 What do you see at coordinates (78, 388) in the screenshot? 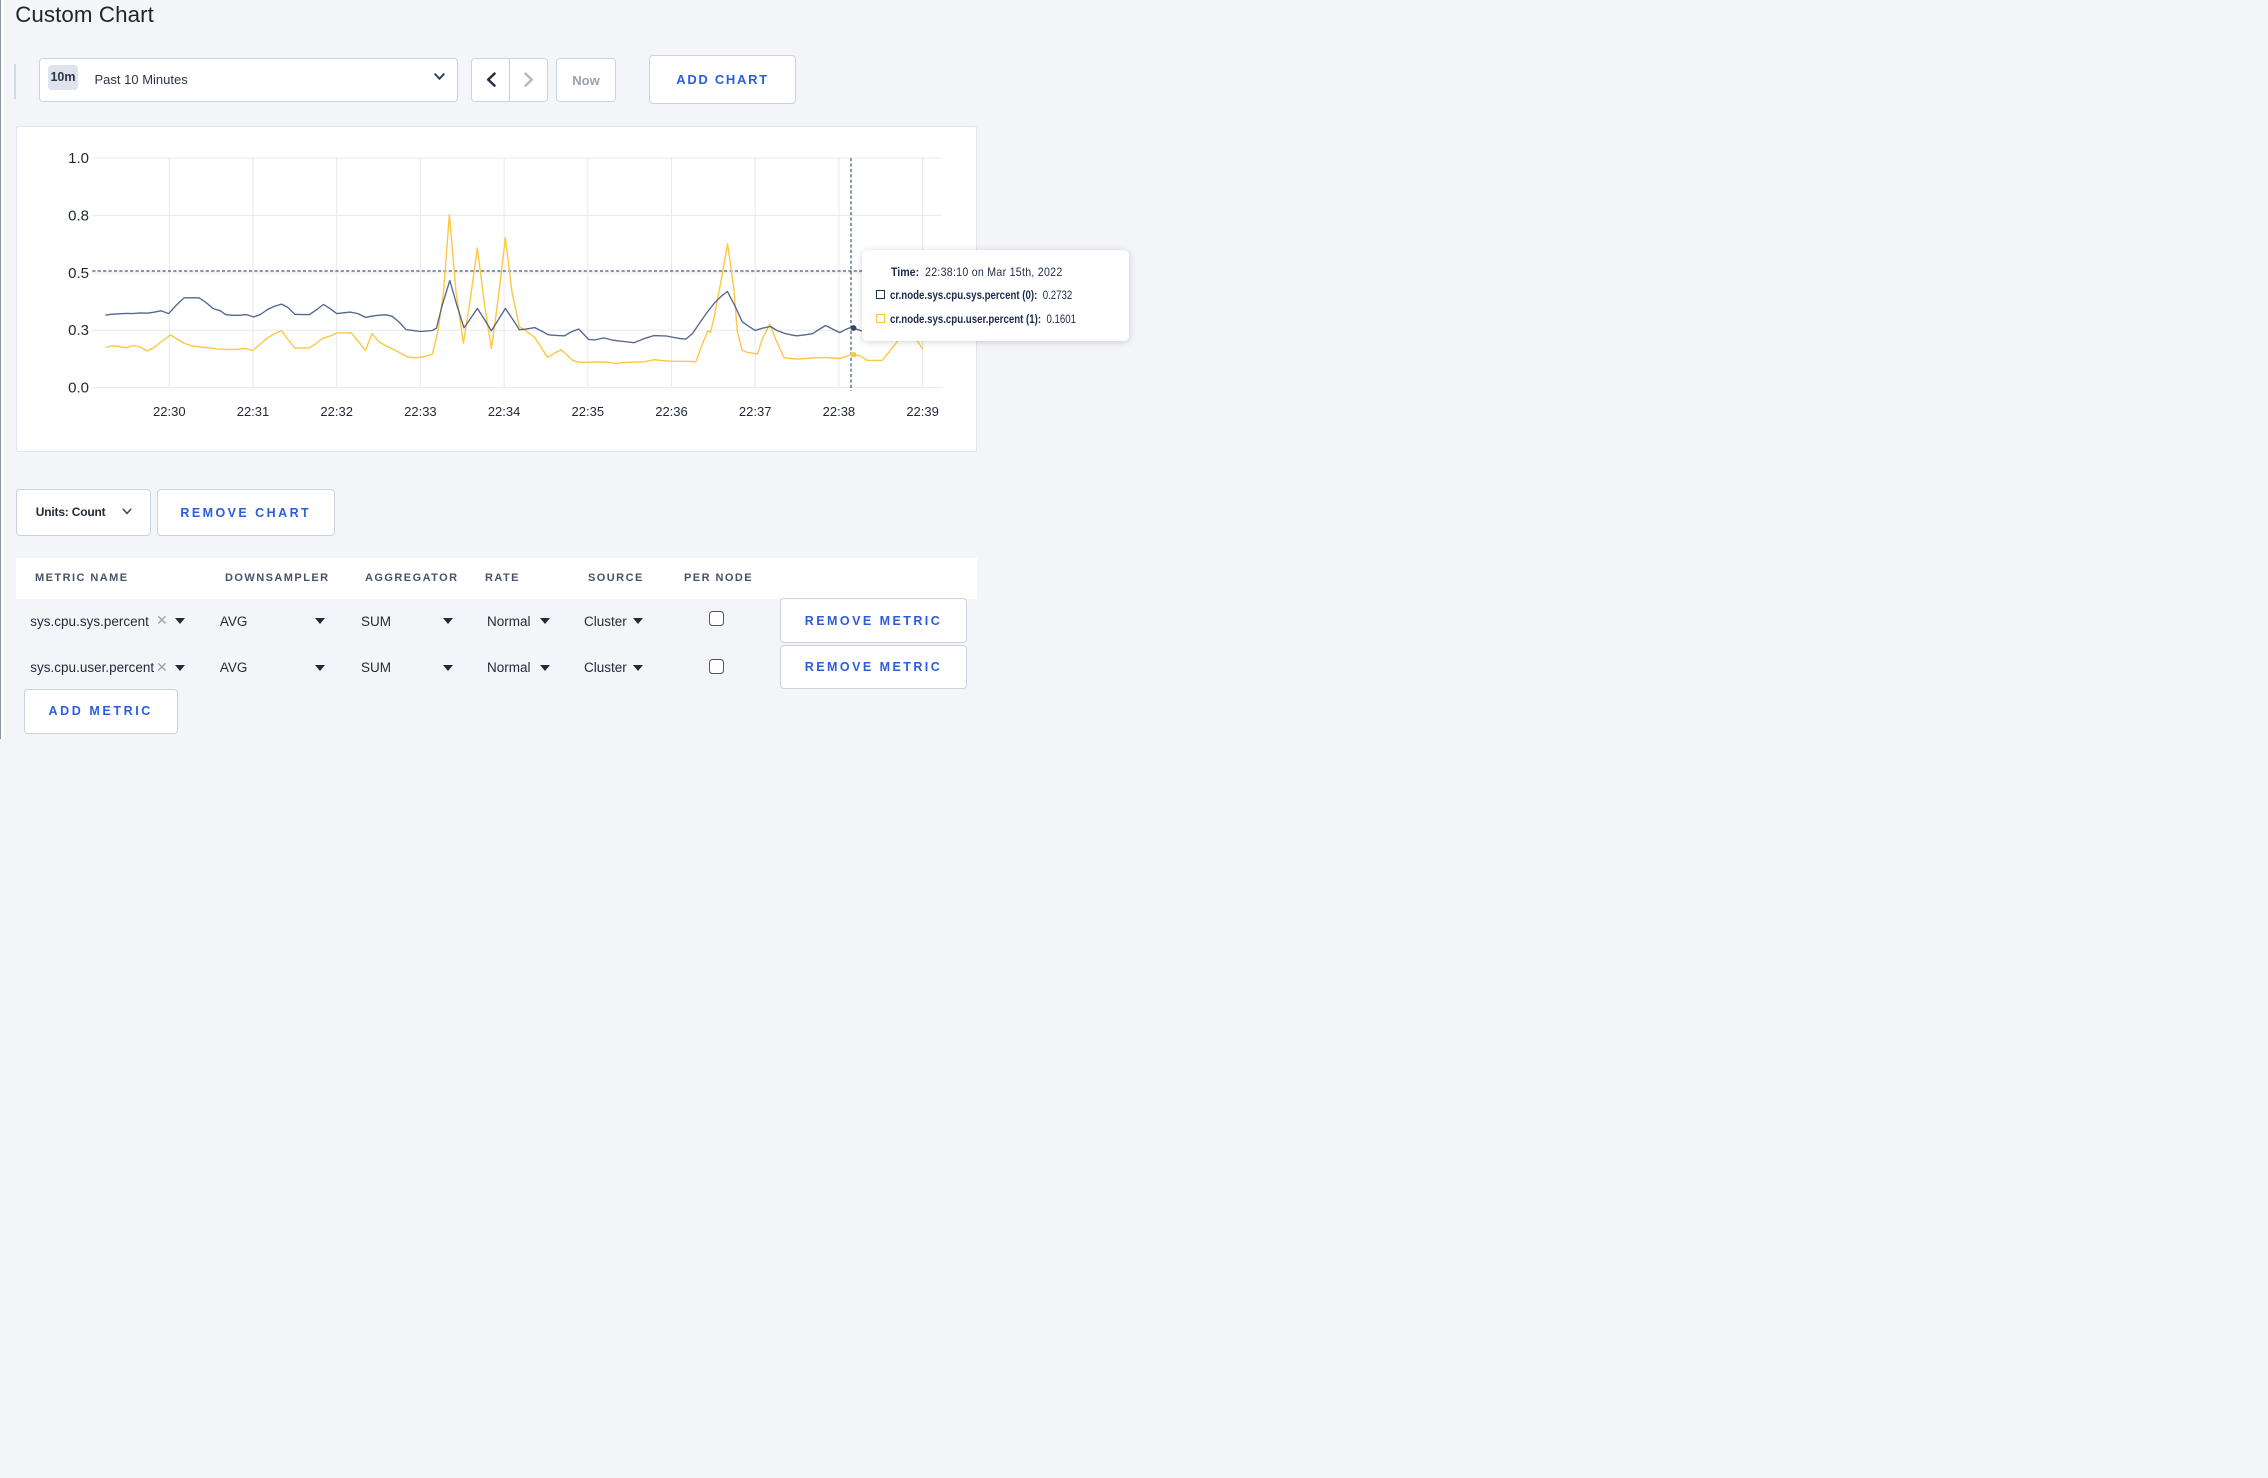
I see `svg-text: 0.0` at bounding box center [78, 388].